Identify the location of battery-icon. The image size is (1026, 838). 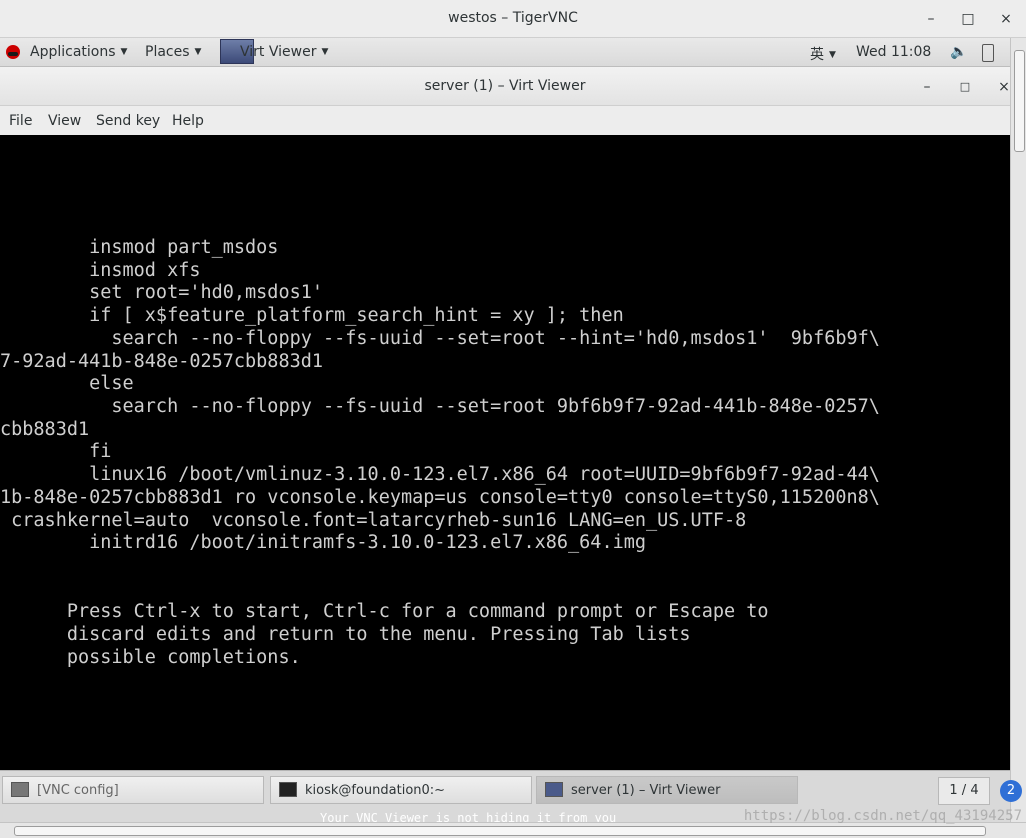
(988, 53).